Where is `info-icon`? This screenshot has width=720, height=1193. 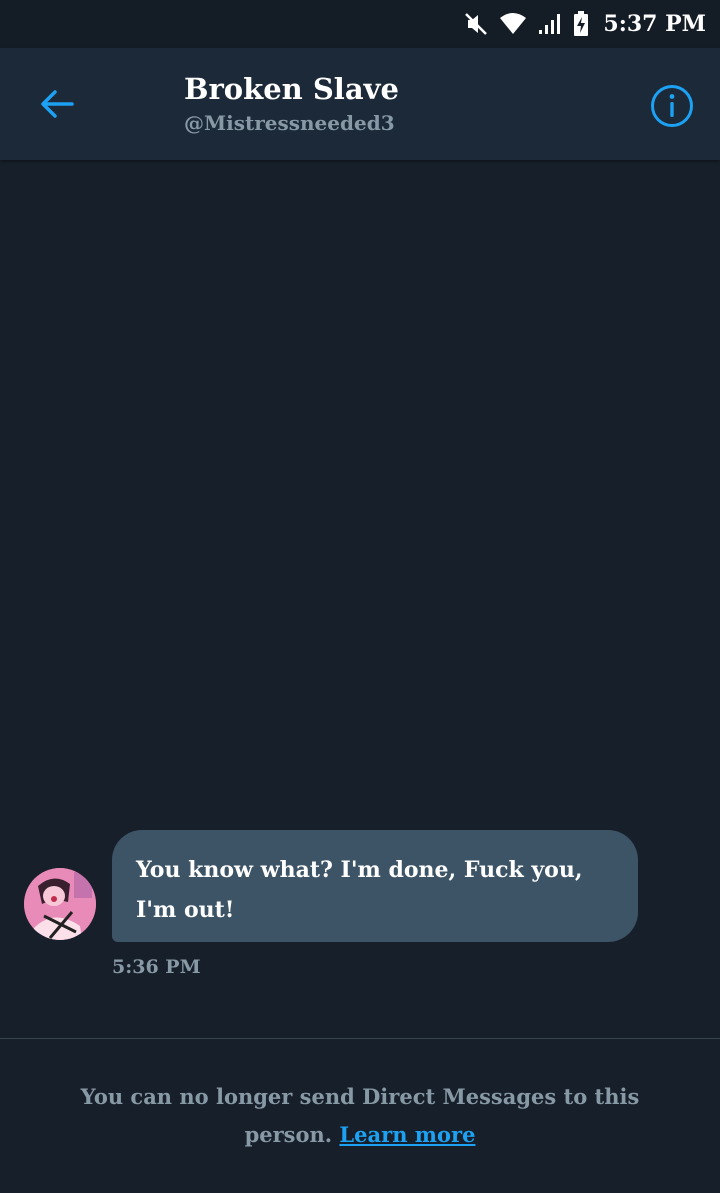 info-icon is located at coordinates (672, 106).